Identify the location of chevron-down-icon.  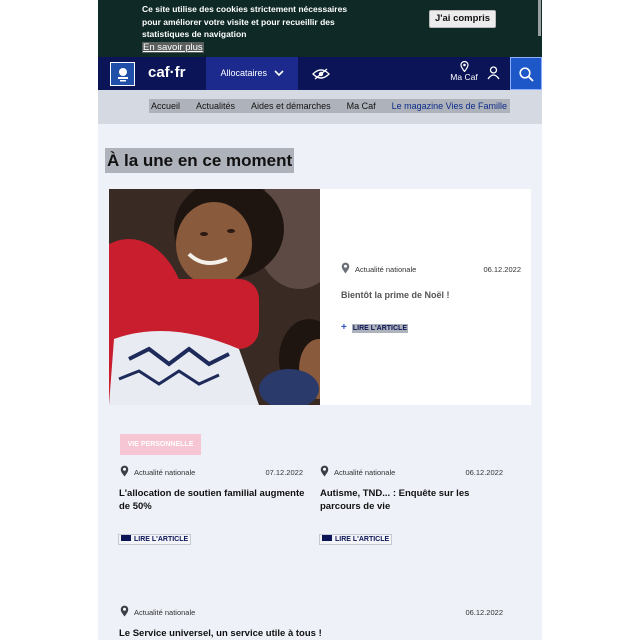
(278, 73).